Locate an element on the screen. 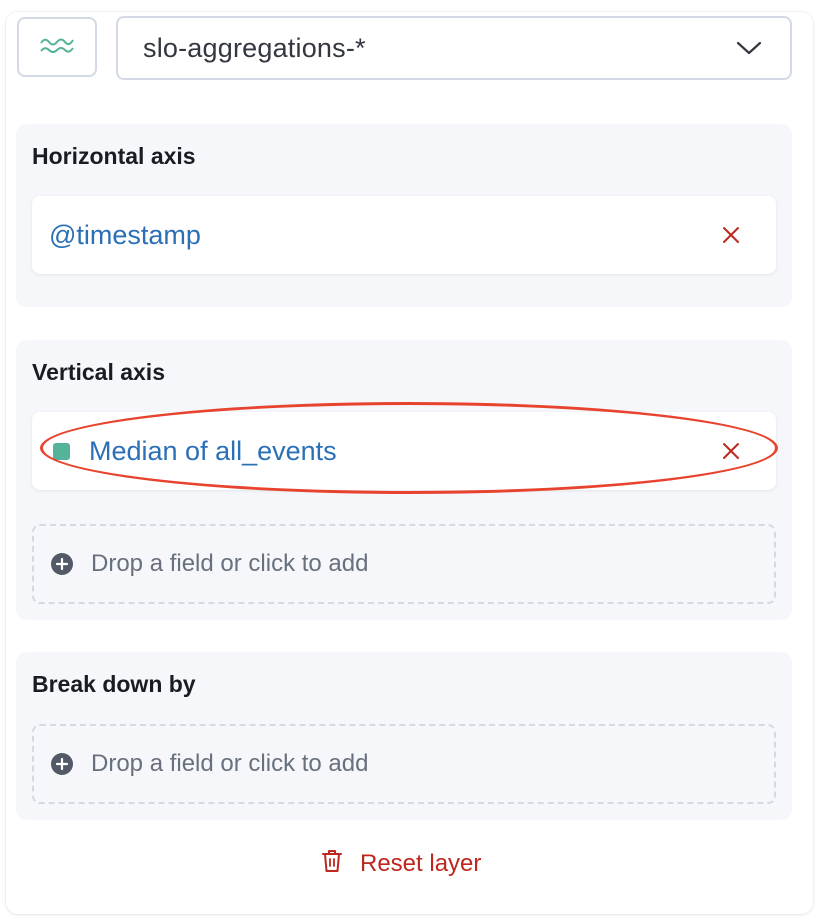 The width and height of the screenshot is (834, 924). break-down-title: Break down by is located at coordinates (114, 684).